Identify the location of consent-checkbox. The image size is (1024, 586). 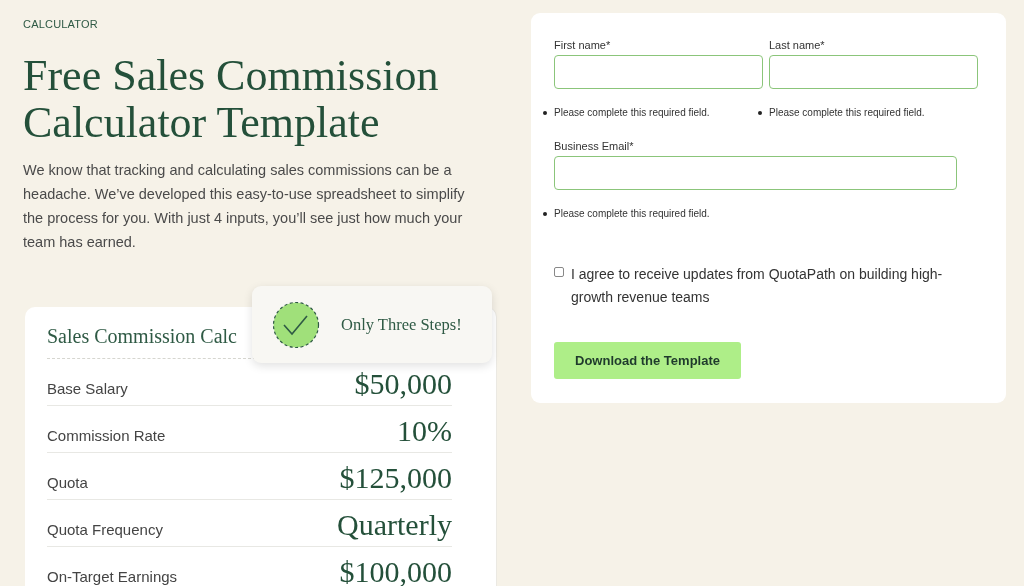
(559, 272).